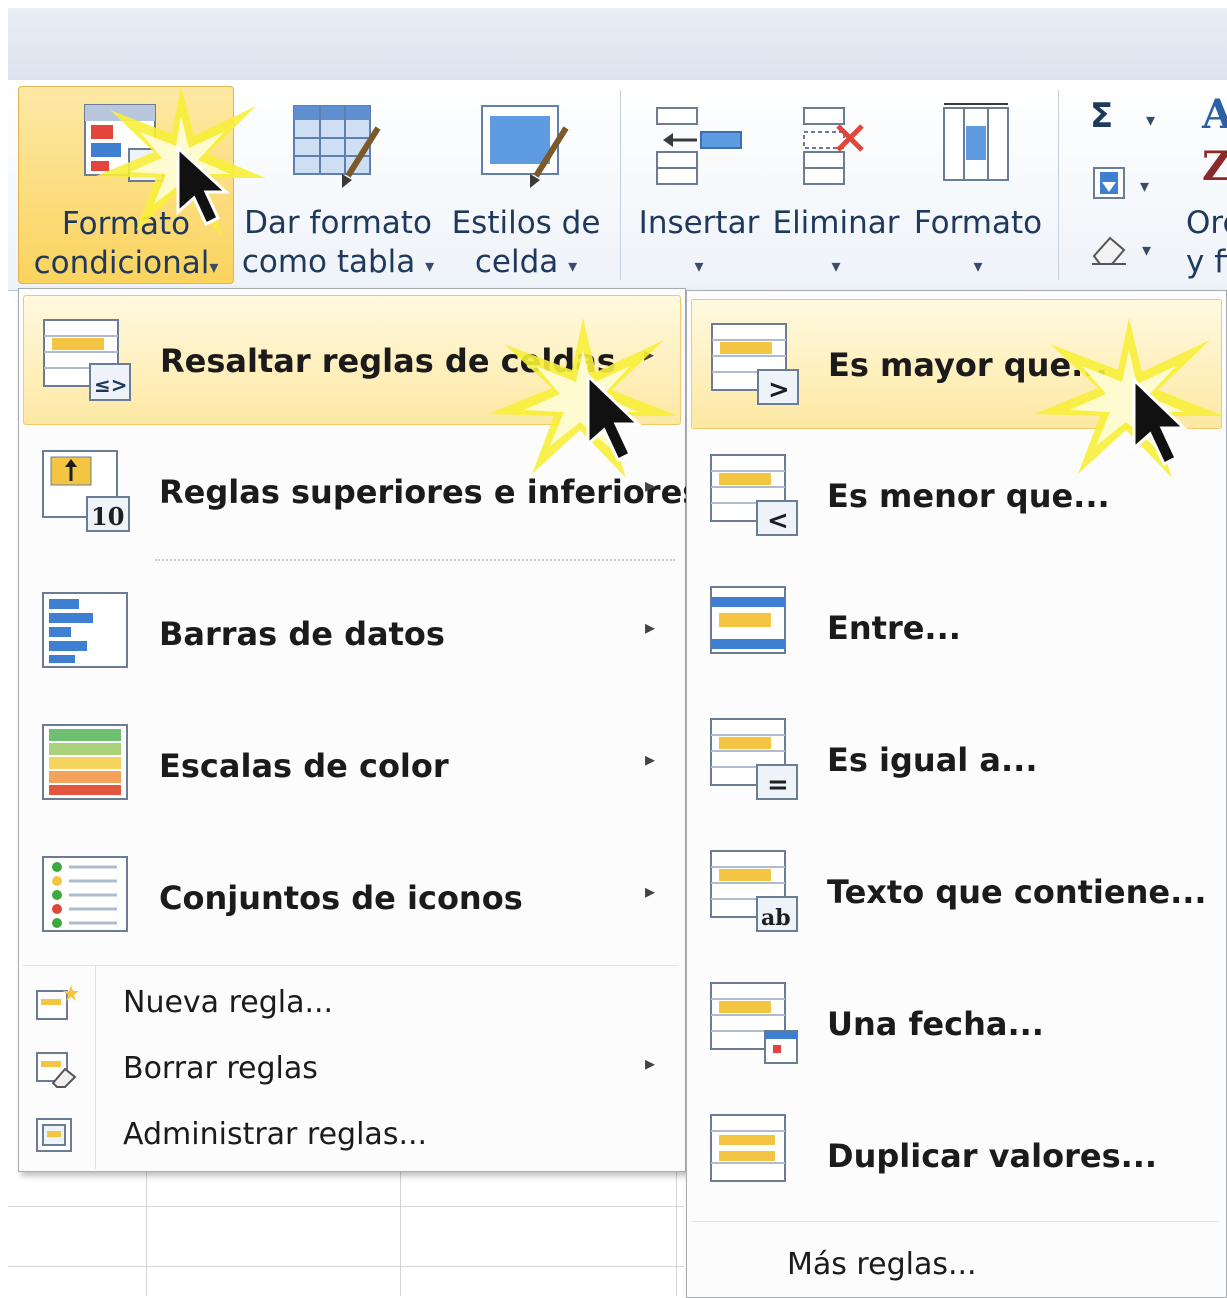  I want to click on insert-label: Insertar, so click(699, 223).